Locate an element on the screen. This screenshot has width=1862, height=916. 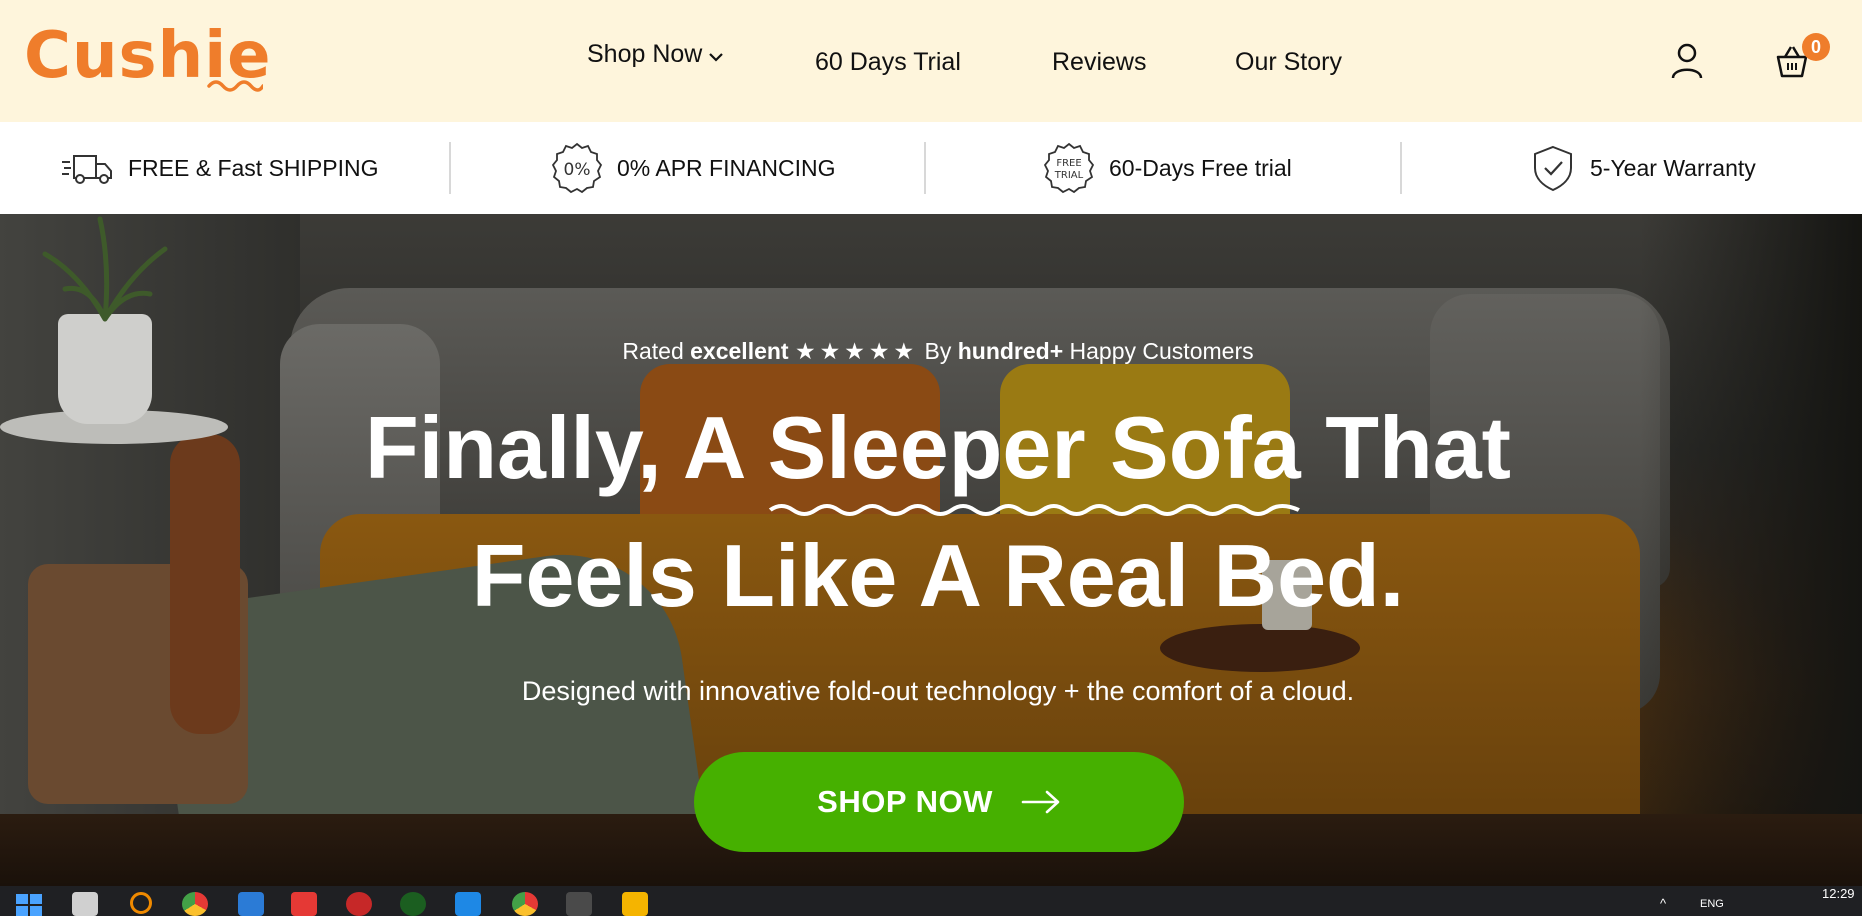
percent-badge-icon: 0% is located at coordinates (577, 168).